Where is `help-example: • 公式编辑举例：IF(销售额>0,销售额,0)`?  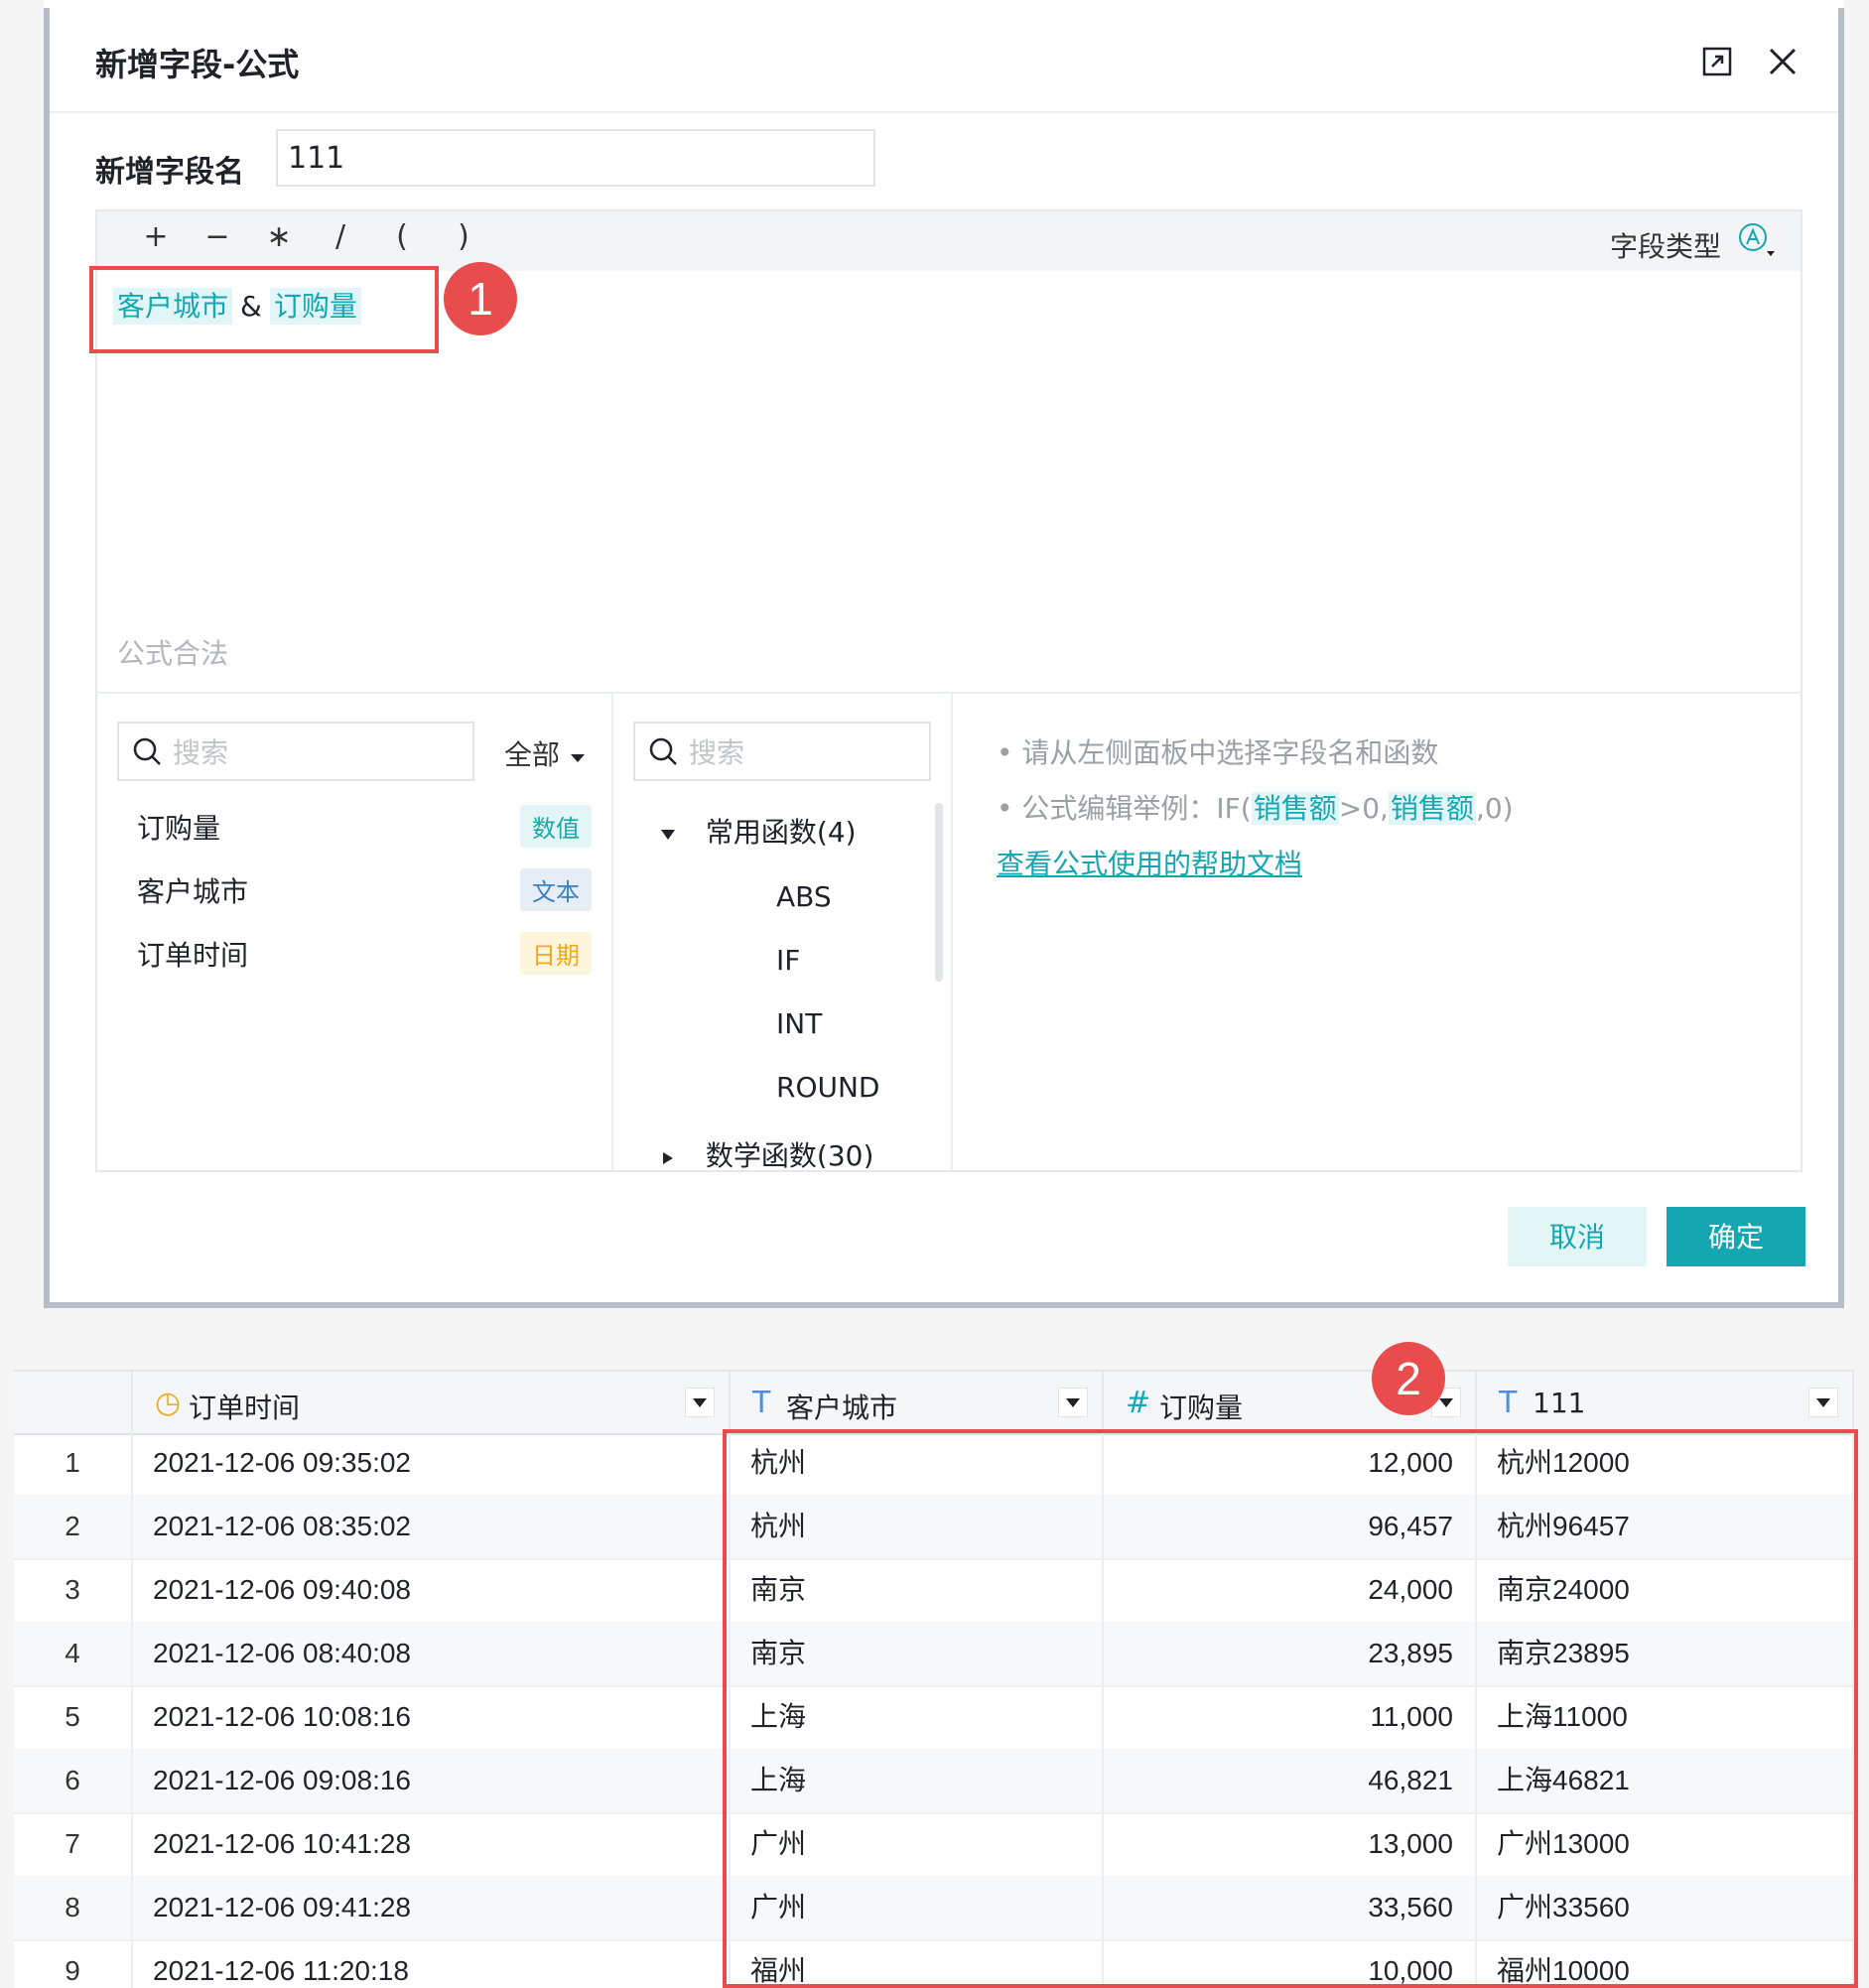 help-example: • 公式编辑举例：IF(销售额>0,销售额,0) is located at coordinates (1255, 807).